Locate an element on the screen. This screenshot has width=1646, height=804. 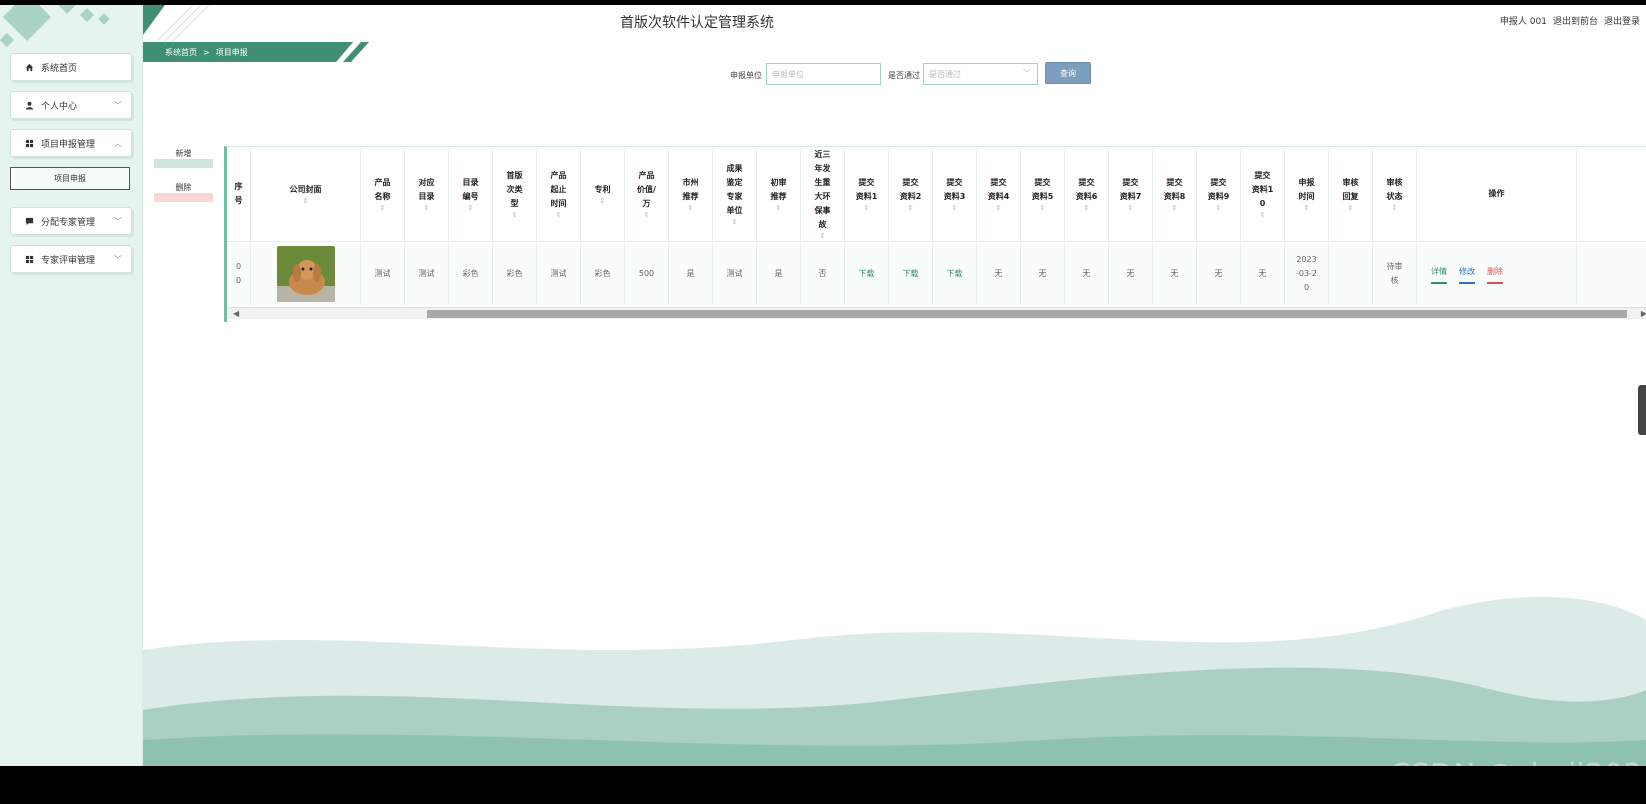
column-header-label: 资料1 is located at coordinates (866, 196).